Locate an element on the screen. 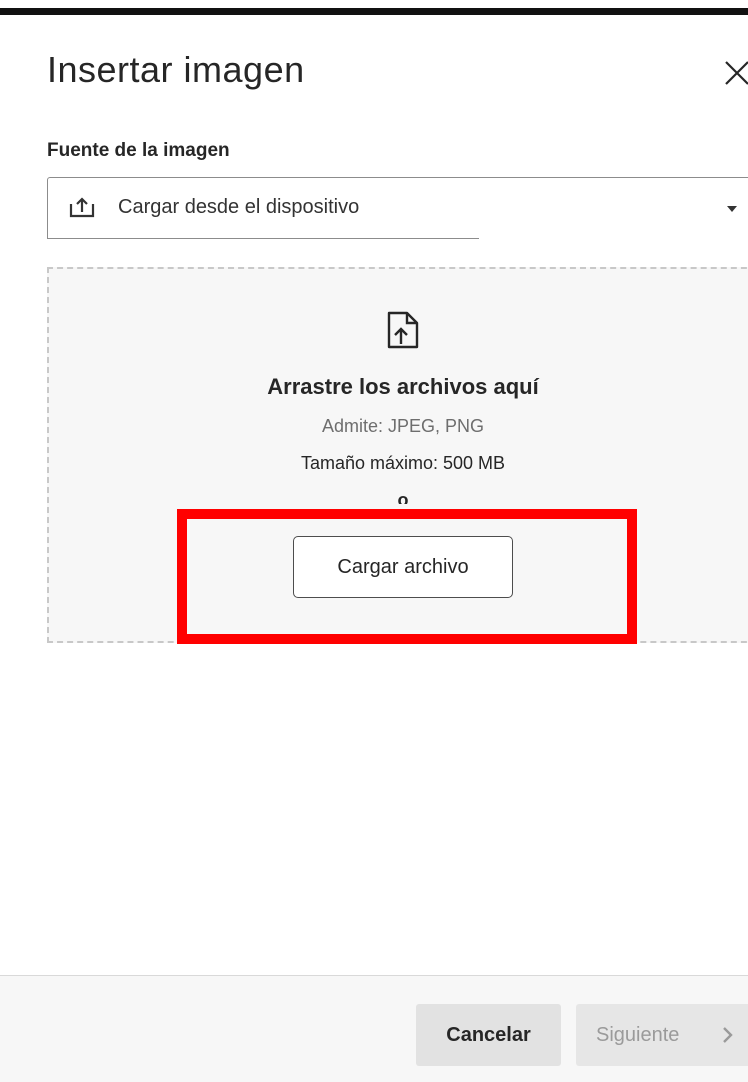 The image size is (748, 1082). or-separator: o is located at coordinates (403, 497).